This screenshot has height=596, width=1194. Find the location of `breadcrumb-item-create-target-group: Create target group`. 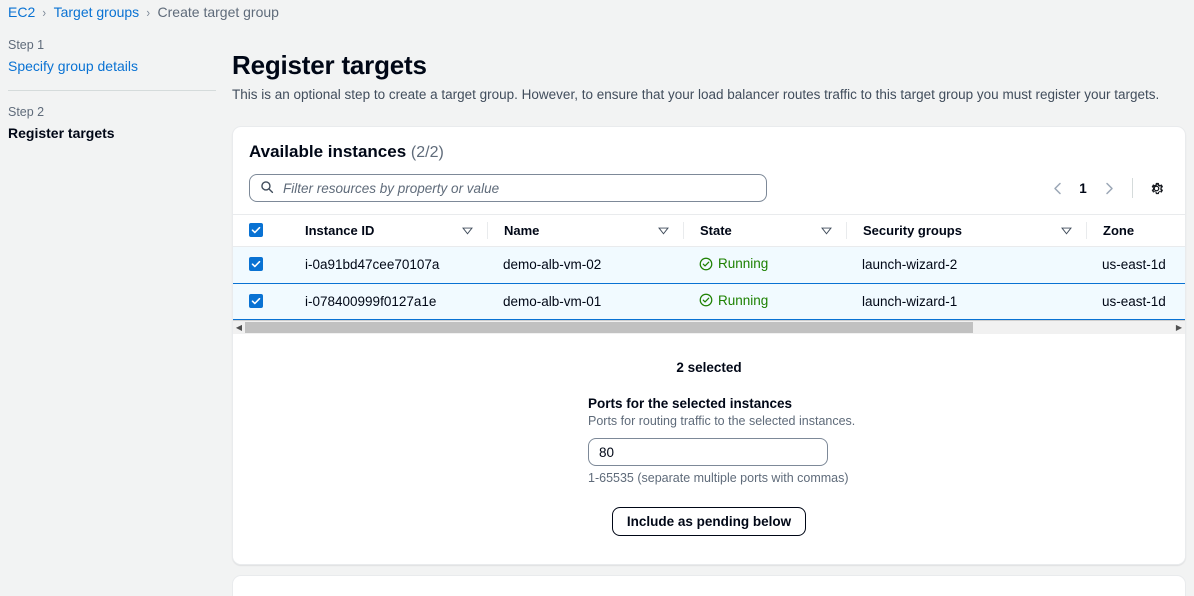

breadcrumb-item-create-target-group: Create target group is located at coordinates (218, 12).